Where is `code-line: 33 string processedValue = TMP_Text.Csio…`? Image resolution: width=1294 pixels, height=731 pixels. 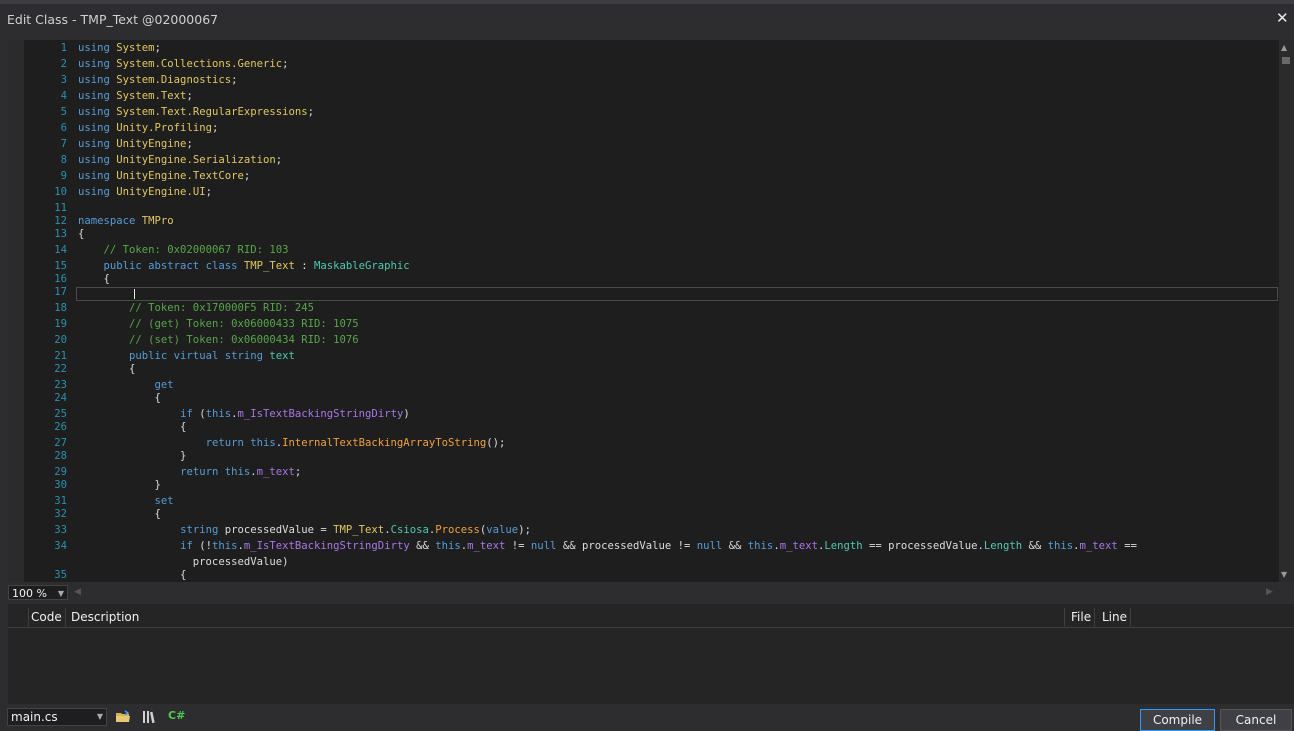 code-line: 33 string processedValue = TMP_Text.Csio… is located at coordinates (643, 530).